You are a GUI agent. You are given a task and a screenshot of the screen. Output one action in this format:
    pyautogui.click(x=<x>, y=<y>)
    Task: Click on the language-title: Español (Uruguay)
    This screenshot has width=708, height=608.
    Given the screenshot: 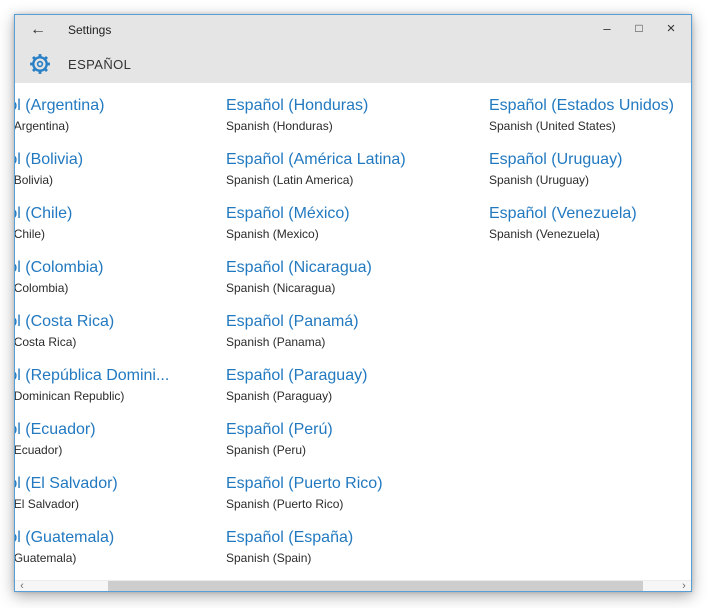 What is the action you would take?
    pyautogui.click(x=556, y=159)
    